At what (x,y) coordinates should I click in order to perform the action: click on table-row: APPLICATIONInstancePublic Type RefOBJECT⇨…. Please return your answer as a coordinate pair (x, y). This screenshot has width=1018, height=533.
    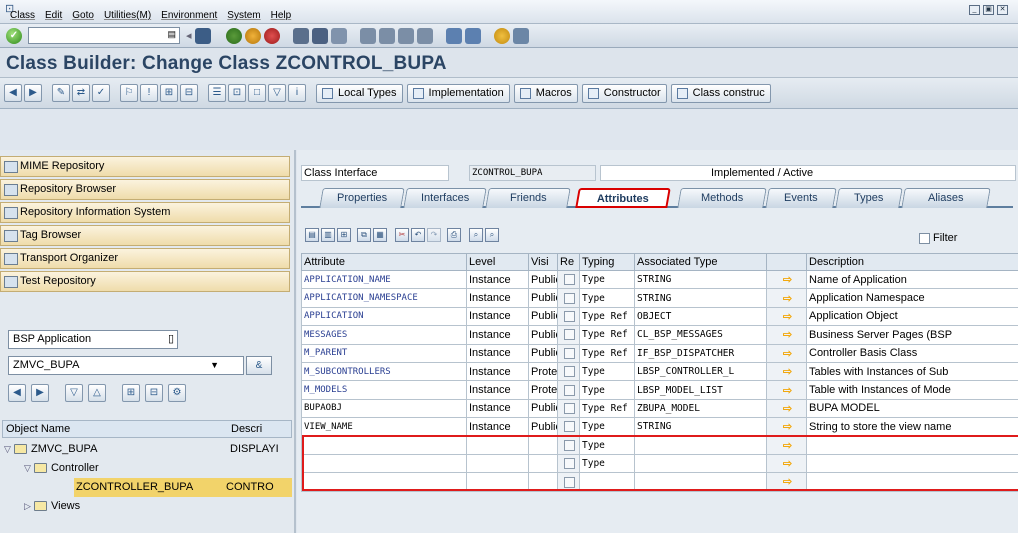
    Looking at the image, I should click on (659, 316).